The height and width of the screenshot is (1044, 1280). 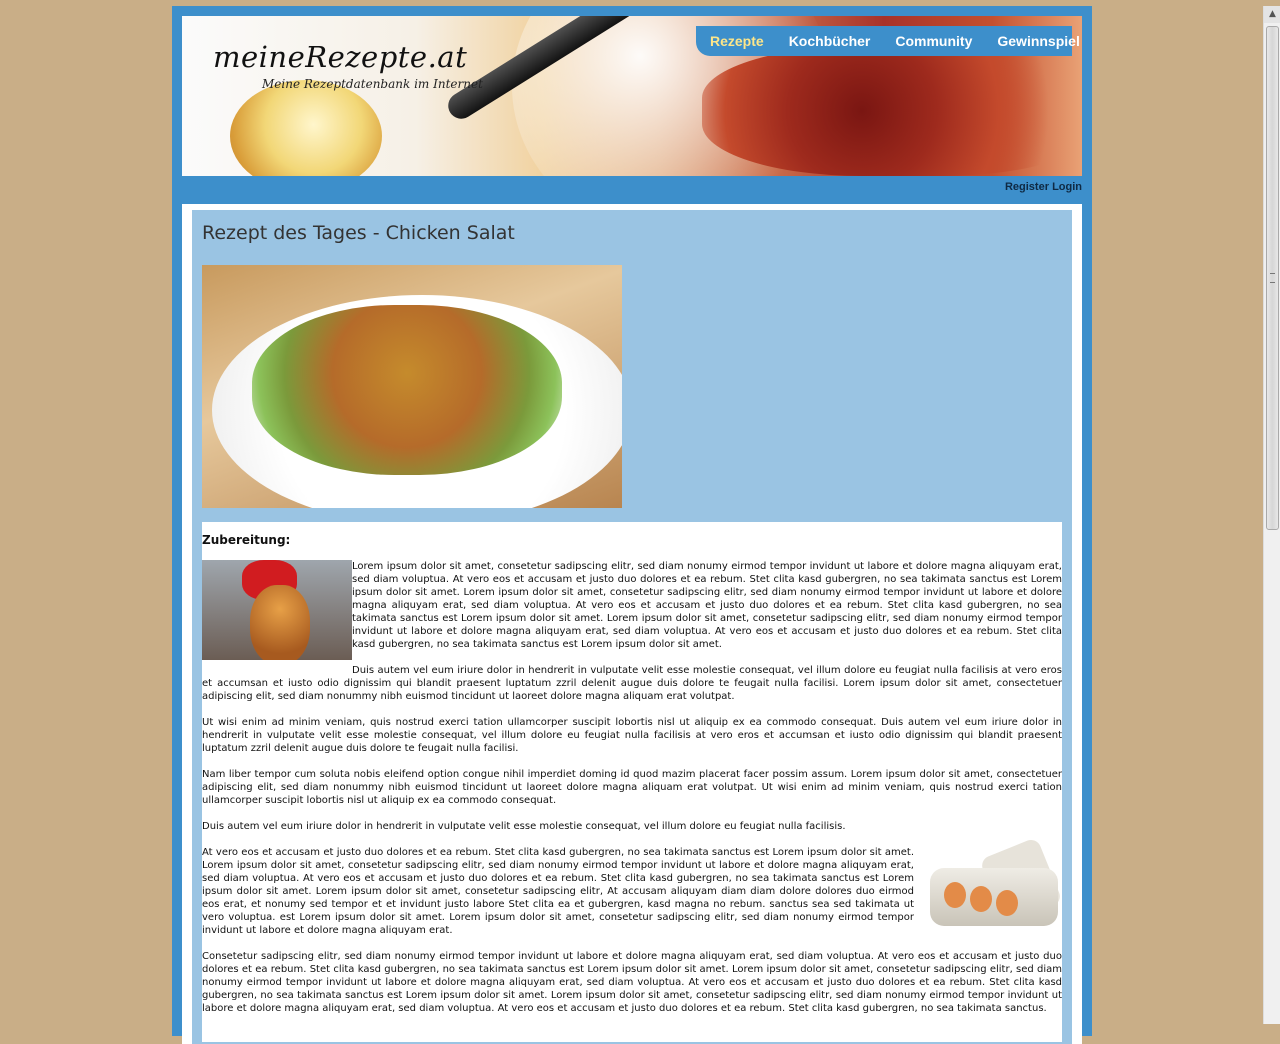 I want to click on recipe-title: Rezept des Tages - Chicken Salat, so click(x=358, y=233).